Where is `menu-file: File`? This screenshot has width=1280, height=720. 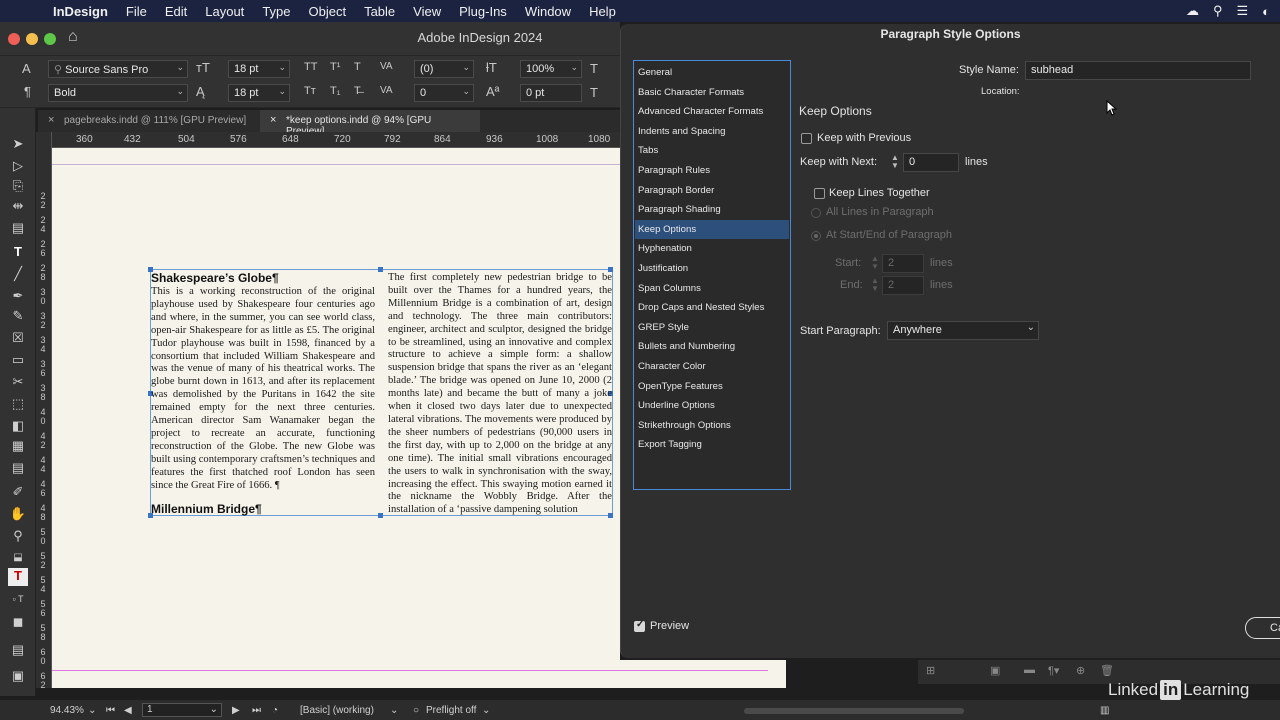
menu-file: File is located at coordinates (136, 11).